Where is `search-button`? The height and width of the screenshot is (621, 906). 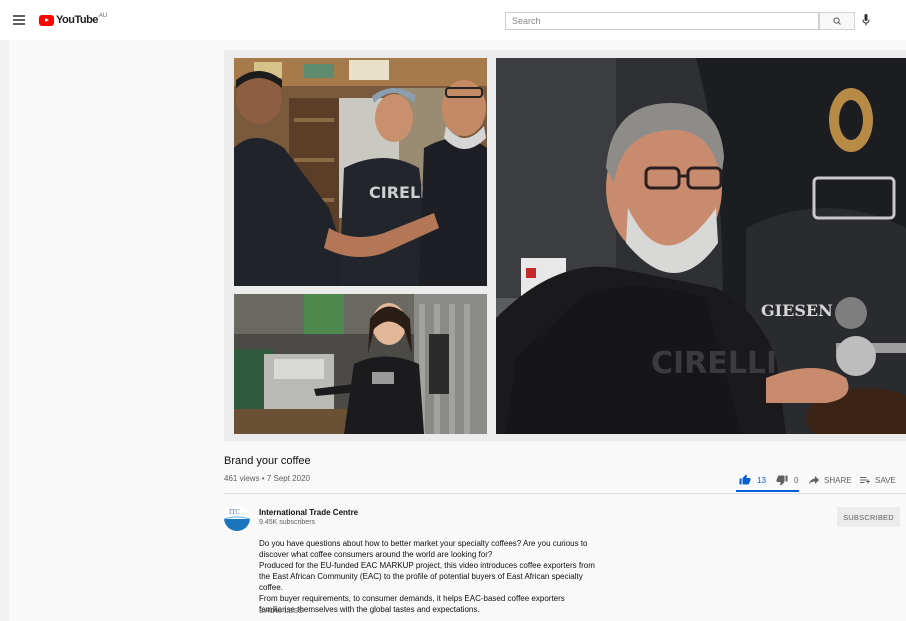 search-button is located at coordinates (837, 21).